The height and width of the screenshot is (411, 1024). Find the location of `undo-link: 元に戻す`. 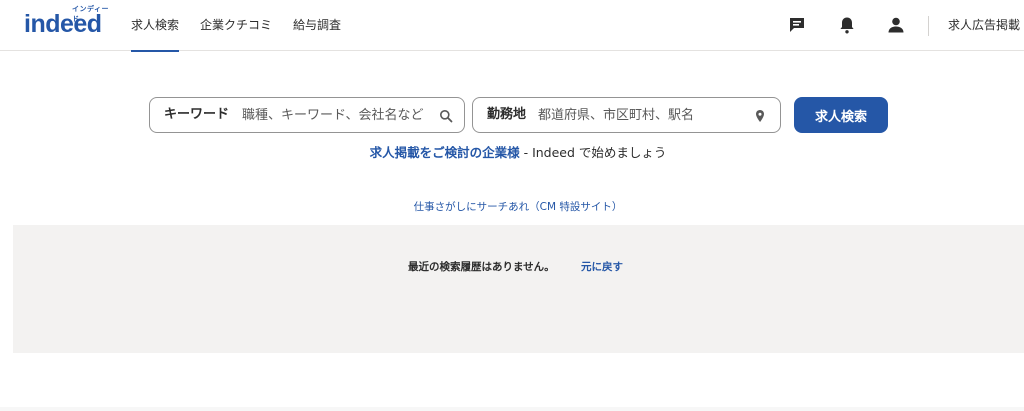

undo-link: 元に戻す is located at coordinates (602, 266).